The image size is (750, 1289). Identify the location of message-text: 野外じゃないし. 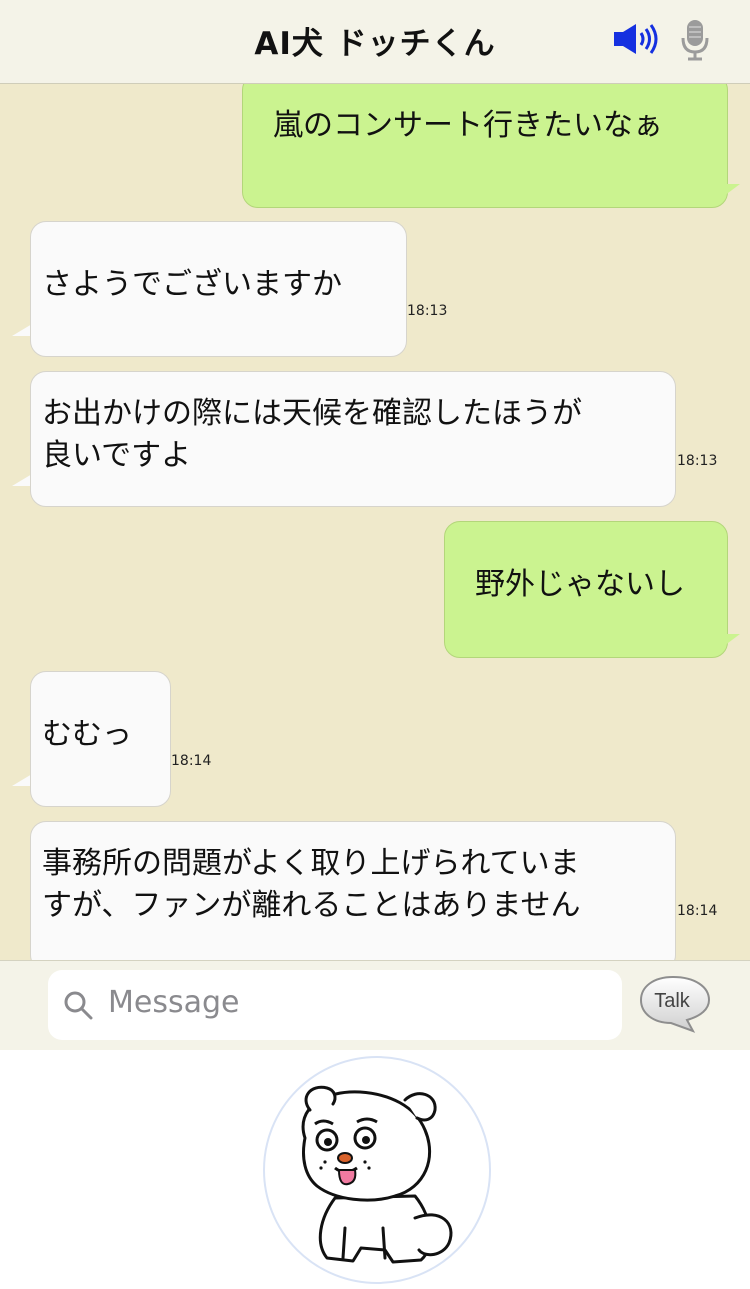
(580, 584).